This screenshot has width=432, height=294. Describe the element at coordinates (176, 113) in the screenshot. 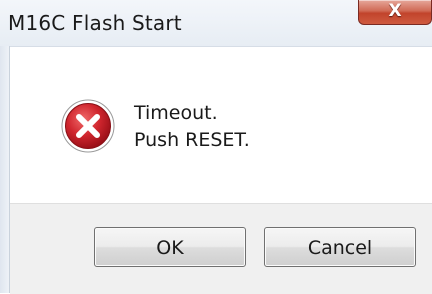

I see `message-line-1: Timeout.` at that location.